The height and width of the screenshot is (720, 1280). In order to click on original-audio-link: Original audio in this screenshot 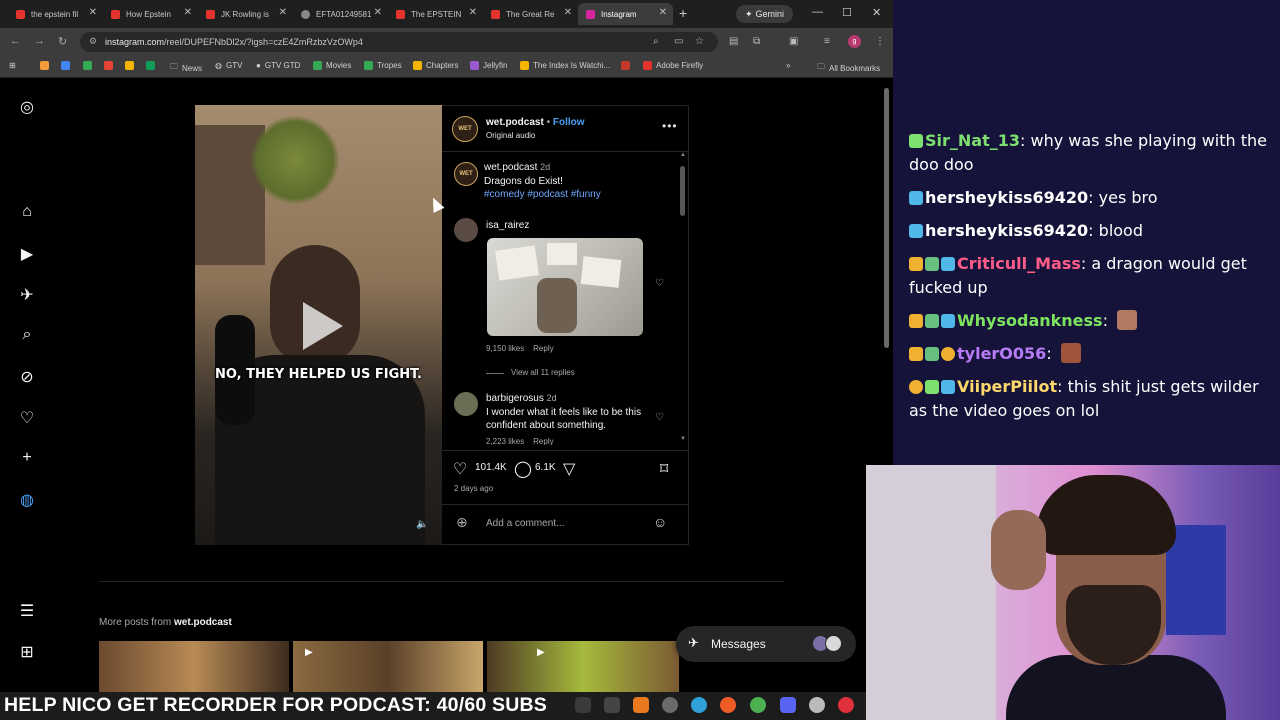, I will do `click(510, 135)`.